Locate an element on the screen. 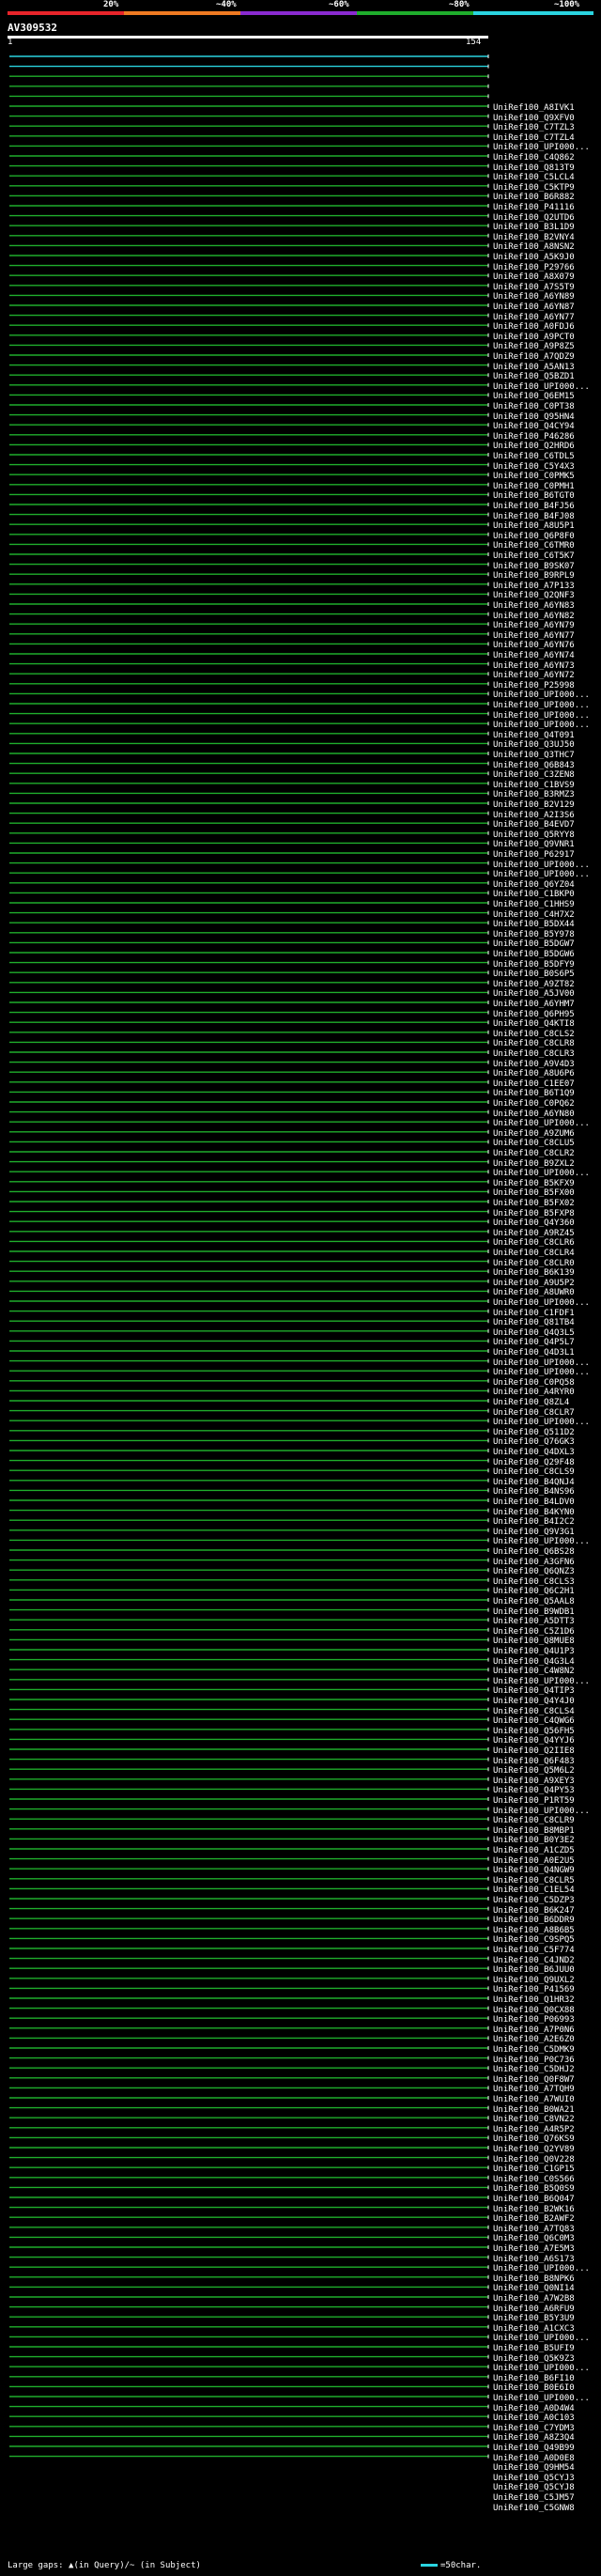 The width and height of the screenshot is (601, 2576). scale-swatch is located at coordinates (429, 2565).